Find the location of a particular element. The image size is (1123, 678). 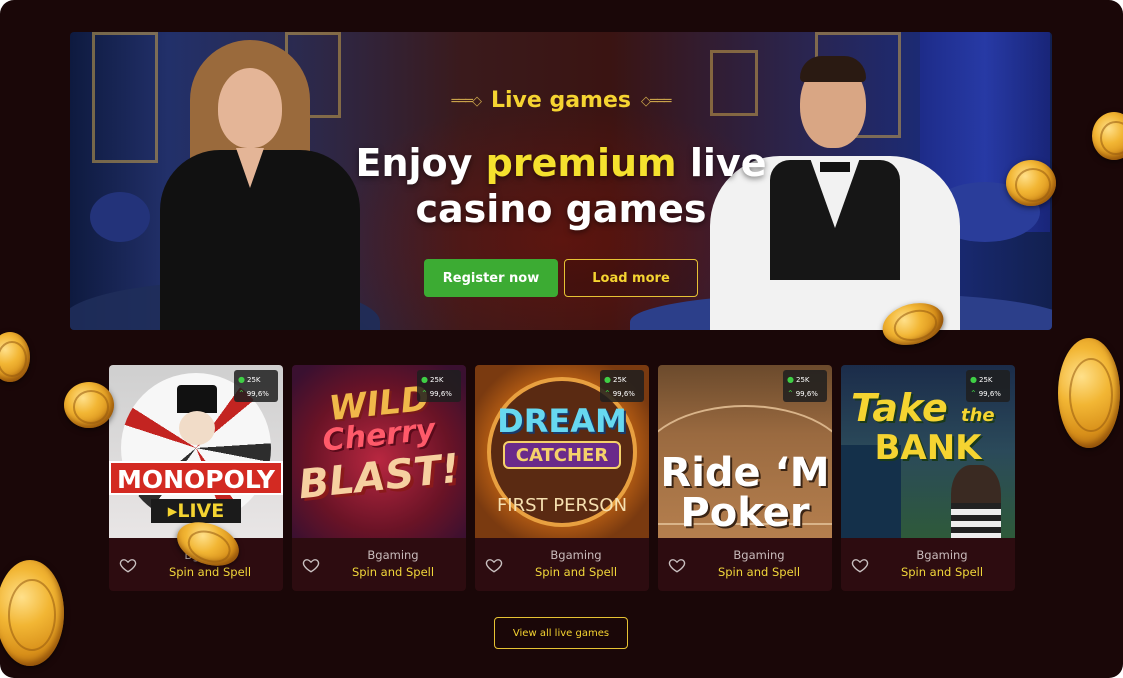

register-now-button: Register now is located at coordinates (491, 278).